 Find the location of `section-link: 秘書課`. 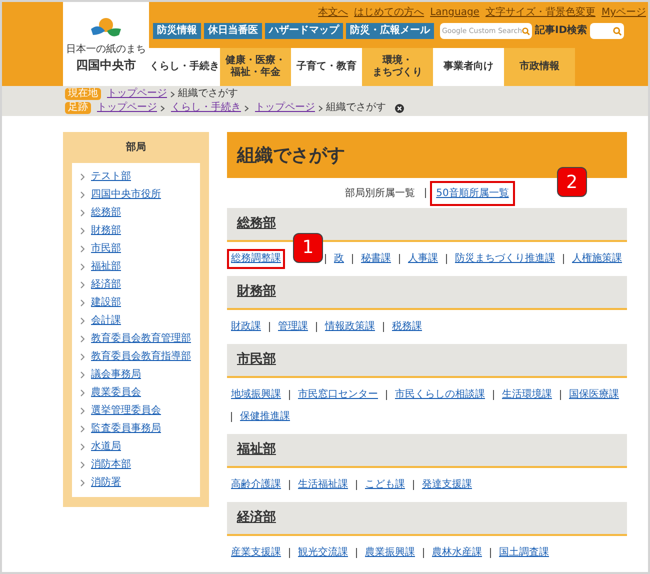

section-link: 秘書課 is located at coordinates (376, 259).